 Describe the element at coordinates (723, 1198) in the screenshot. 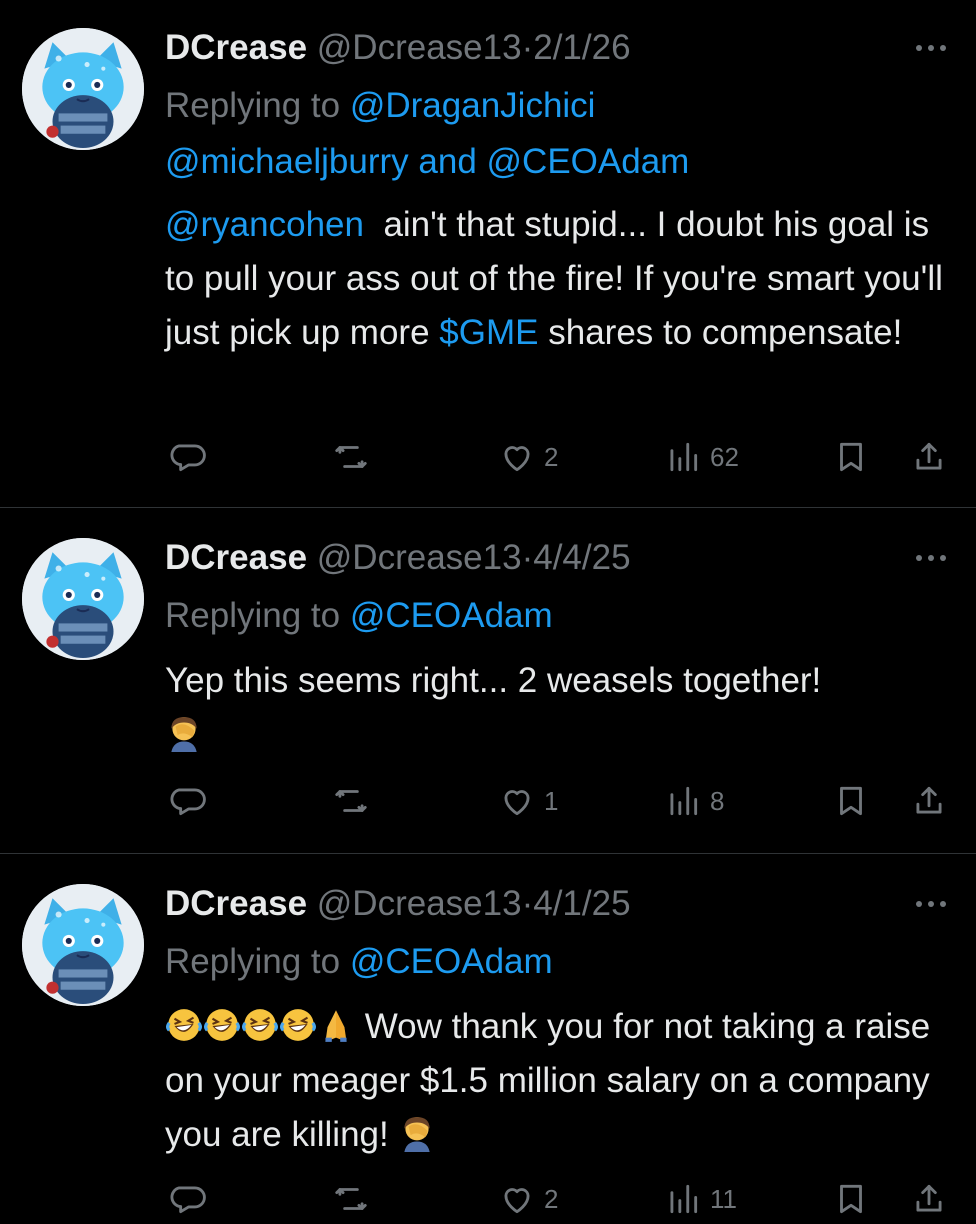

I see `view-count: 11` at that location.